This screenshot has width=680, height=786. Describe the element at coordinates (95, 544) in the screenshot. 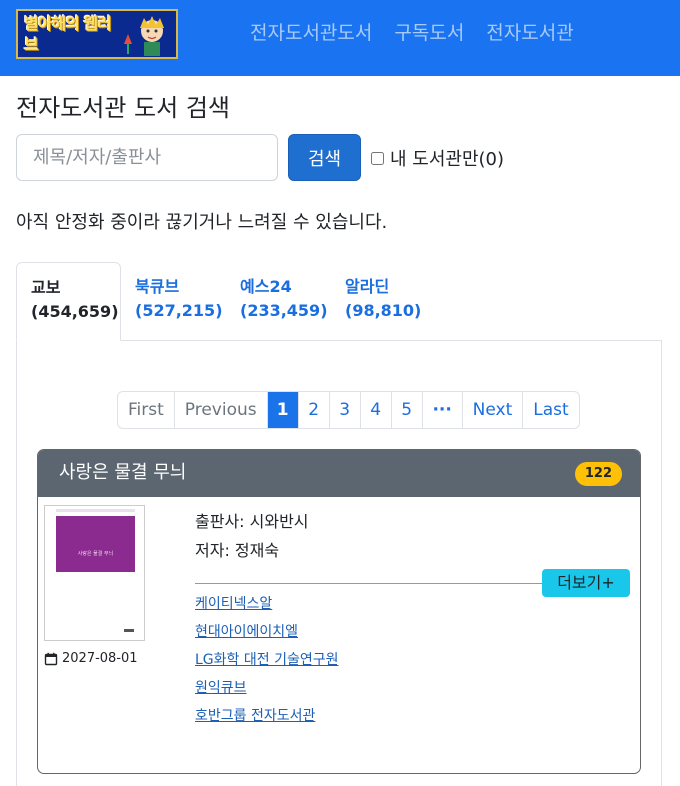

I see `cover-art: 사랑은 물결 무늬` at that location.